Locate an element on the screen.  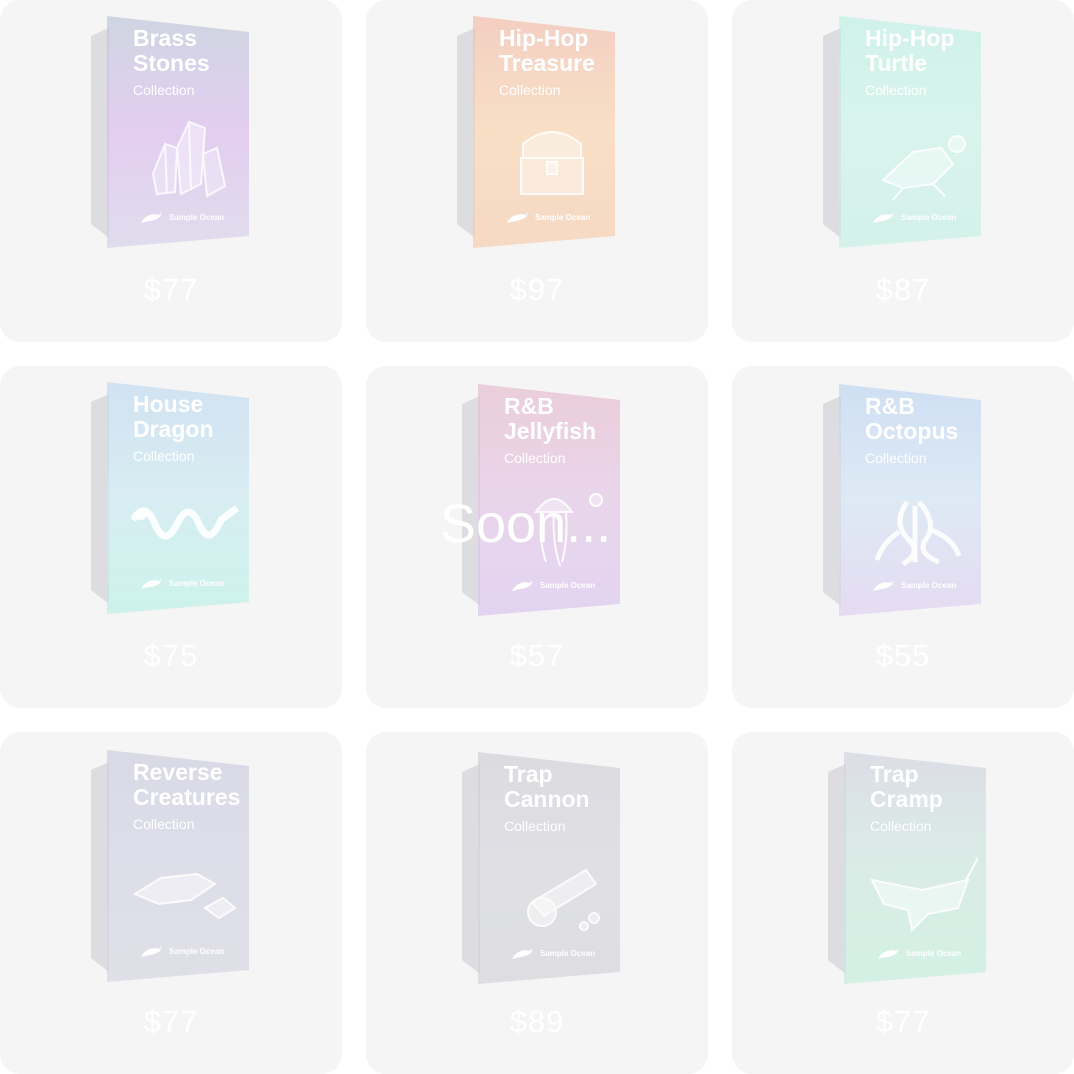
product-box: Trap Cramp Collection Sample Ocean is located at coordinates (907, 868).